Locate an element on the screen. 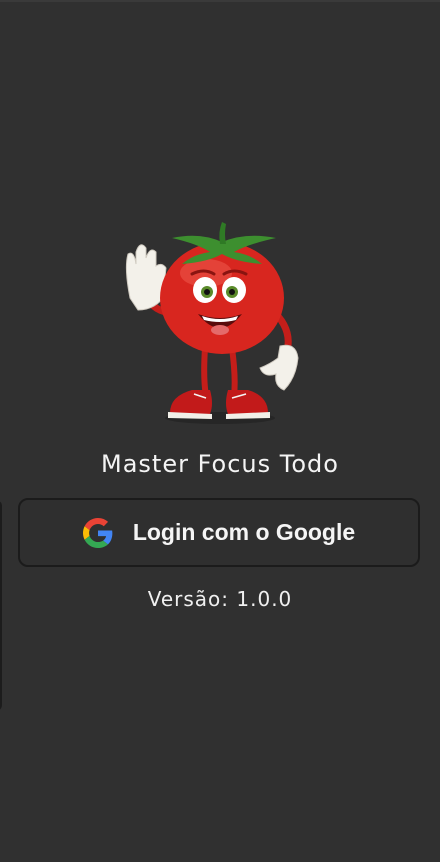 This screenshot has width=440, height=862. google-icon is located at coordinates (97, 532).